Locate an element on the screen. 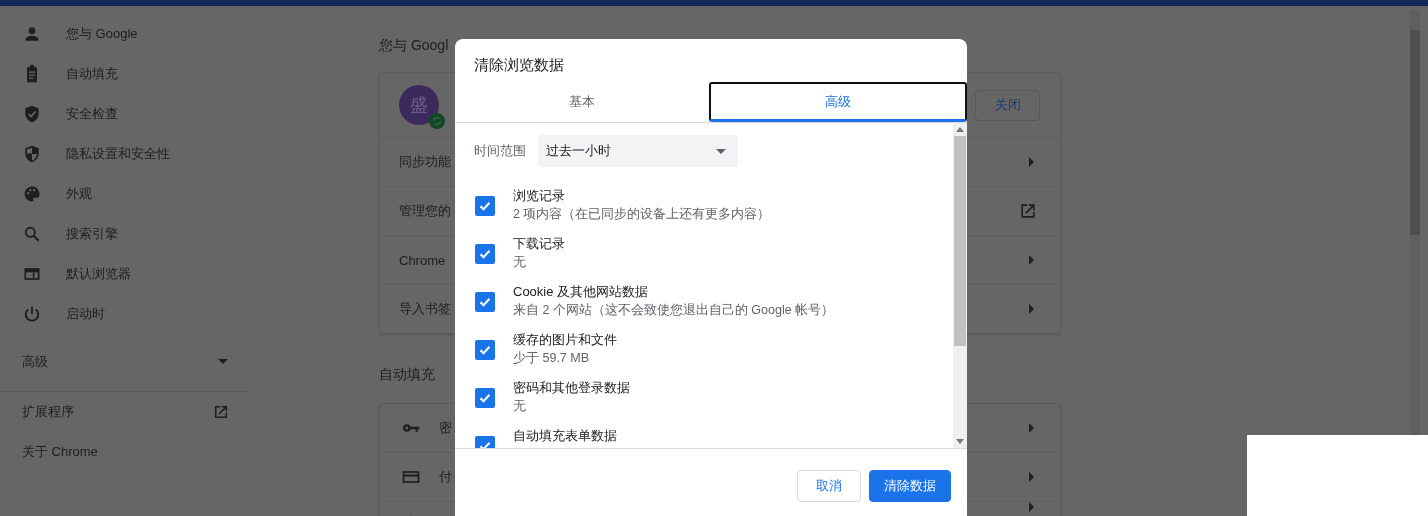 The image size is (1428, 516). section-title: 您与 Googl is located at coordinates (414, 45).